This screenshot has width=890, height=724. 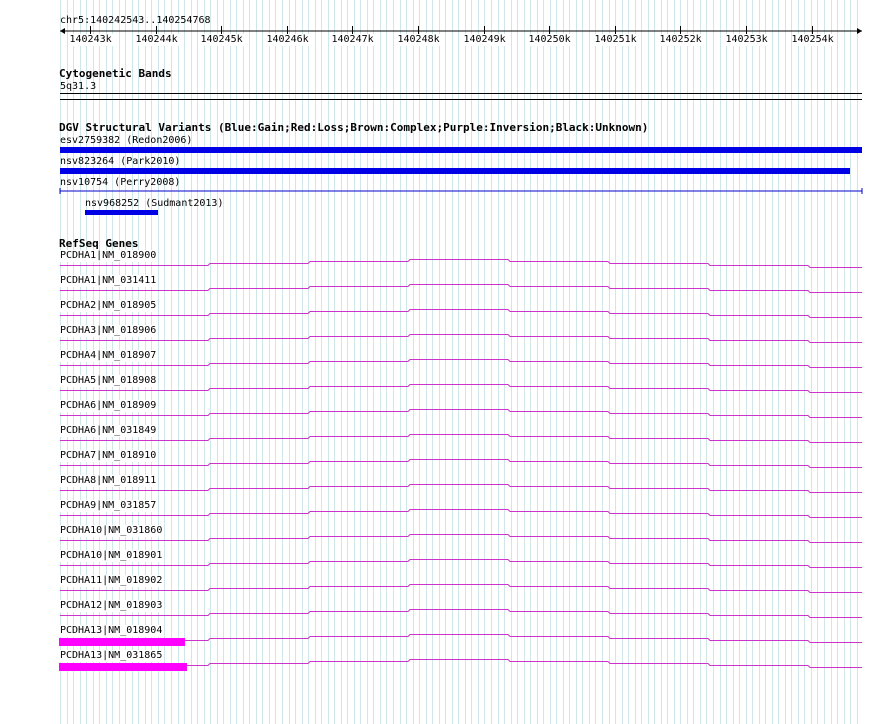 I want to click on gene-label: PCDHA1|NM_018900, so click(x=109, y=256).